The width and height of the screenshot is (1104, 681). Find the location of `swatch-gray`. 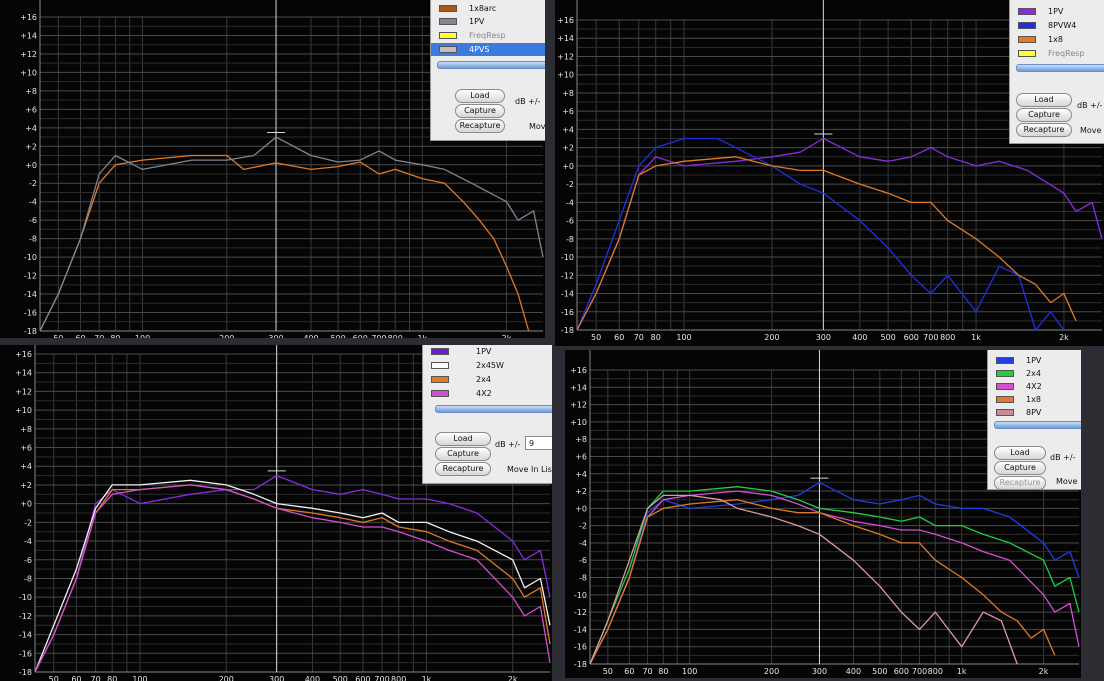

swatch-gray is located at coordinates (448, 21).